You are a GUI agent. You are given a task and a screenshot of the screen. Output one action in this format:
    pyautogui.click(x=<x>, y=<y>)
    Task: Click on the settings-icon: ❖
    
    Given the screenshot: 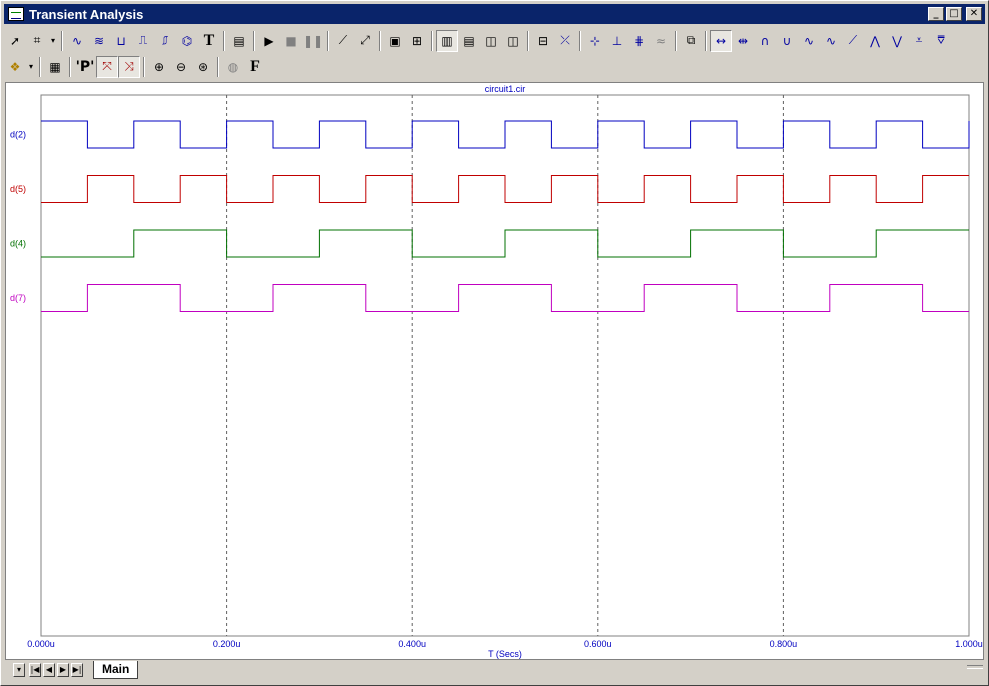 What is the action you would take?
    pyautogui.click(x=15, y=67)
    